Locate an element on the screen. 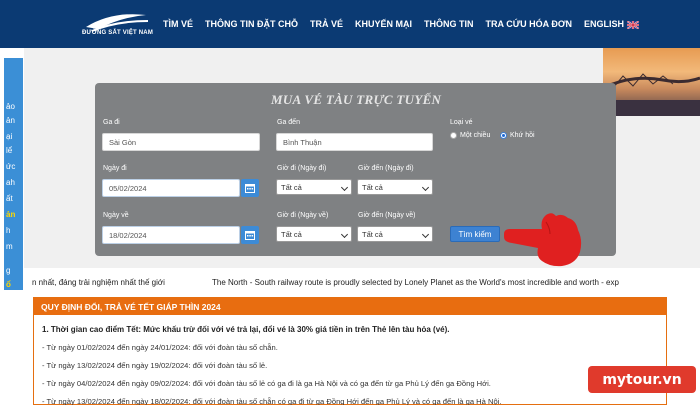 This screenshot has height=405, width=700. arrive-time-label: Giờ đến (Ngày đi) is located at coordinates (386, 168).